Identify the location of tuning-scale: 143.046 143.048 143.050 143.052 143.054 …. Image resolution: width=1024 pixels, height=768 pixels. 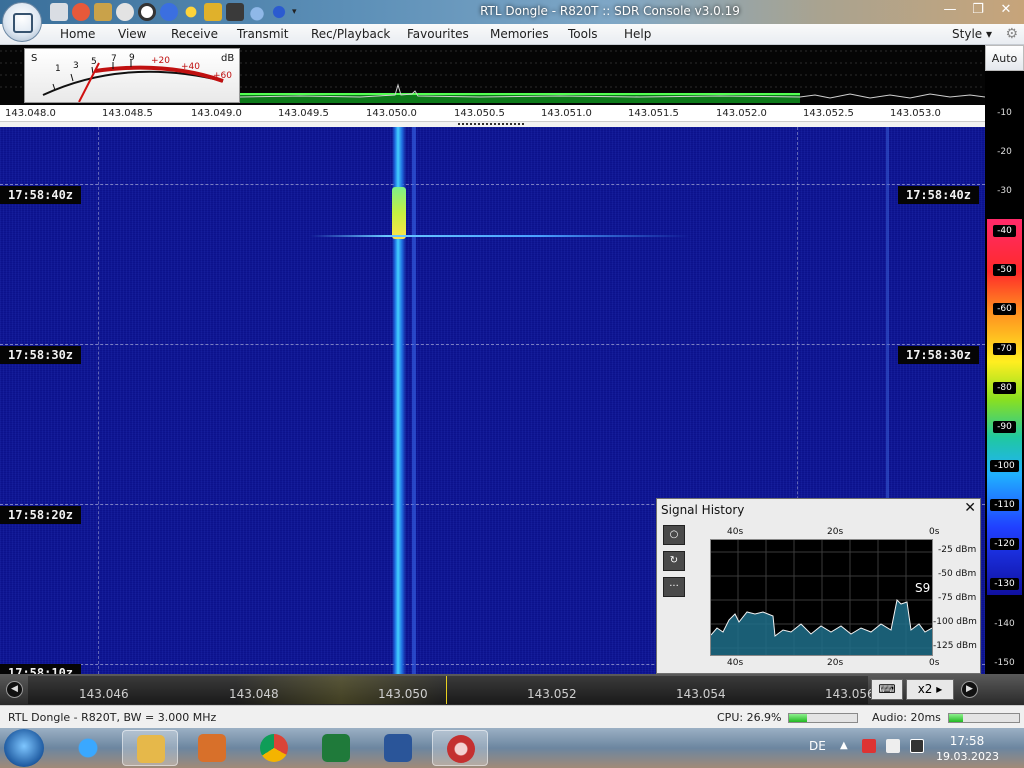
(451, 690).